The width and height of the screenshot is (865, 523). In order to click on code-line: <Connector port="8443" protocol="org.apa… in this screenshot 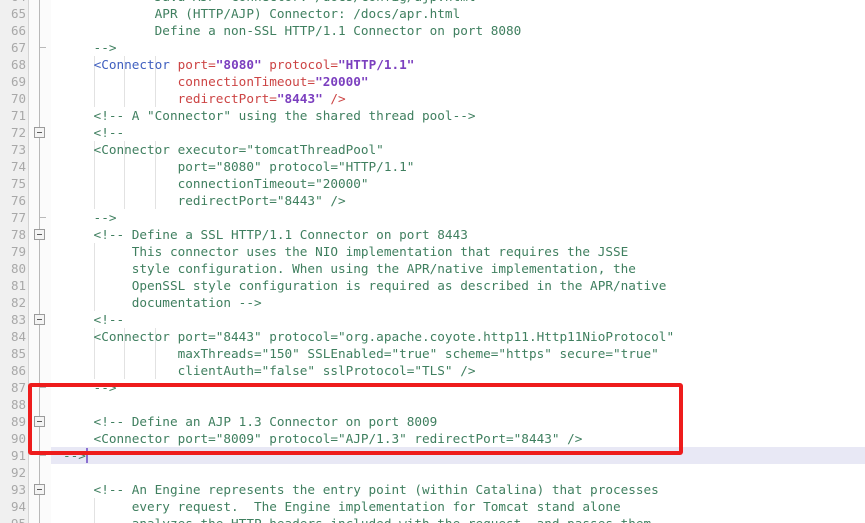, I will do `click(458, 336)`.